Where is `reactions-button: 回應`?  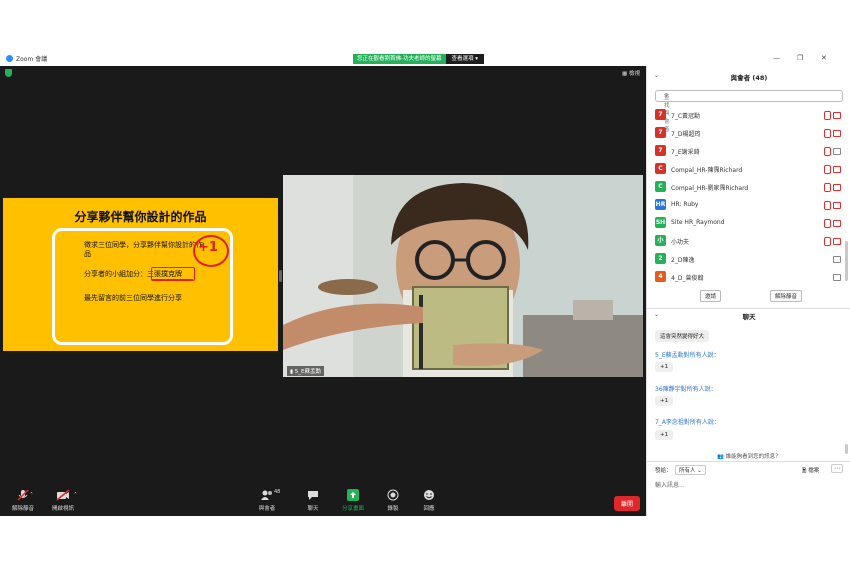 reactions-button: 回應 is located at coordinates (429, 500).